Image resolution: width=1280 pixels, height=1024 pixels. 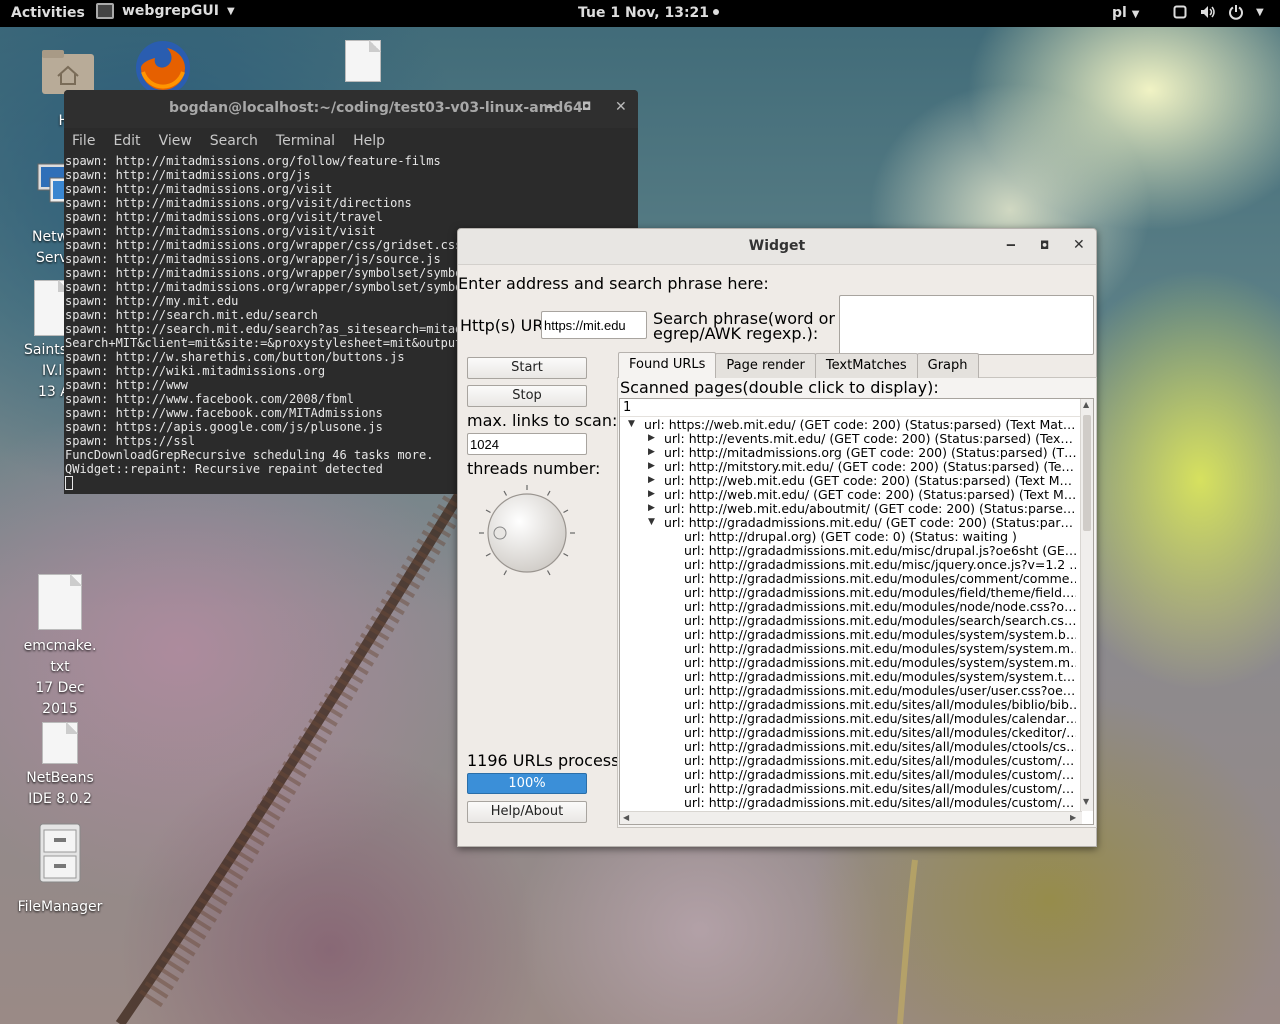 I want to click on search-phrase-input, so click(x=966, y=325).